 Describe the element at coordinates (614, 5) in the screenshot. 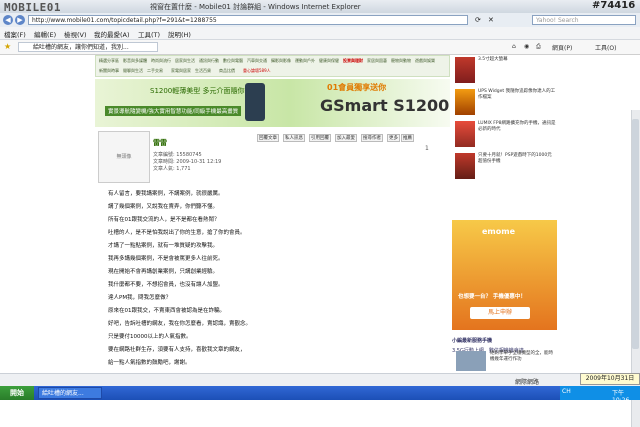

I see `watermark: #74416` at that location.